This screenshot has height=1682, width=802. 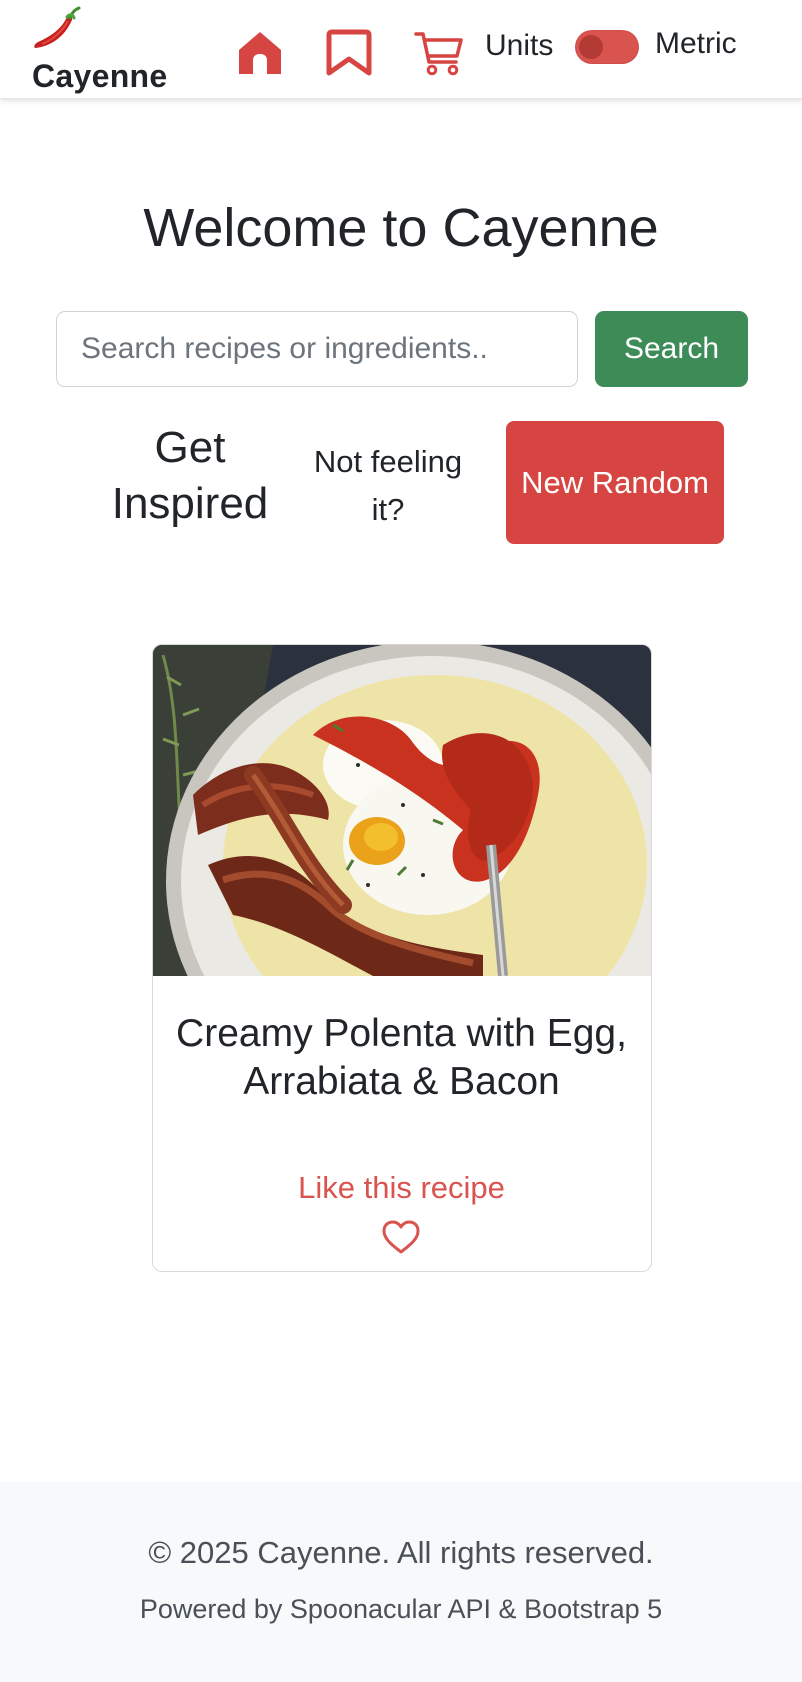 What do you see at coordinates (401, 1552) in the screenshot?
I see `copyright-text: © 2025 Cayenne. All rights reserved.` at bounding box center [401, 1552].